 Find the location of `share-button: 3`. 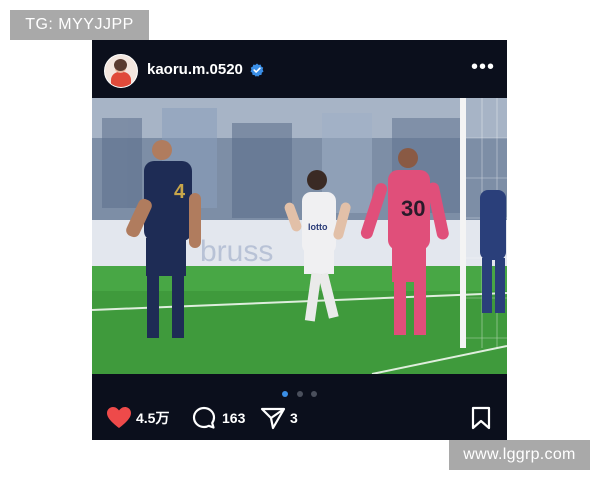

share-button: 3 is located at coordinates (285, 418).